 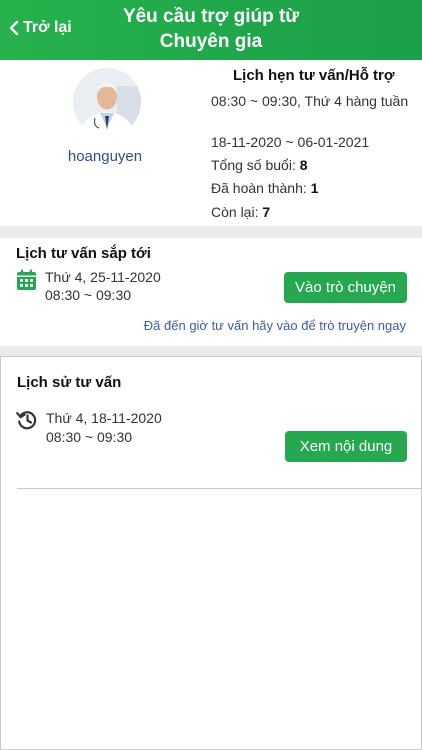 What do you see at coordinates (346, 446) in the screenshot?
I see `view-content-button: Xem nội dung` at bounding box center [346, 446].